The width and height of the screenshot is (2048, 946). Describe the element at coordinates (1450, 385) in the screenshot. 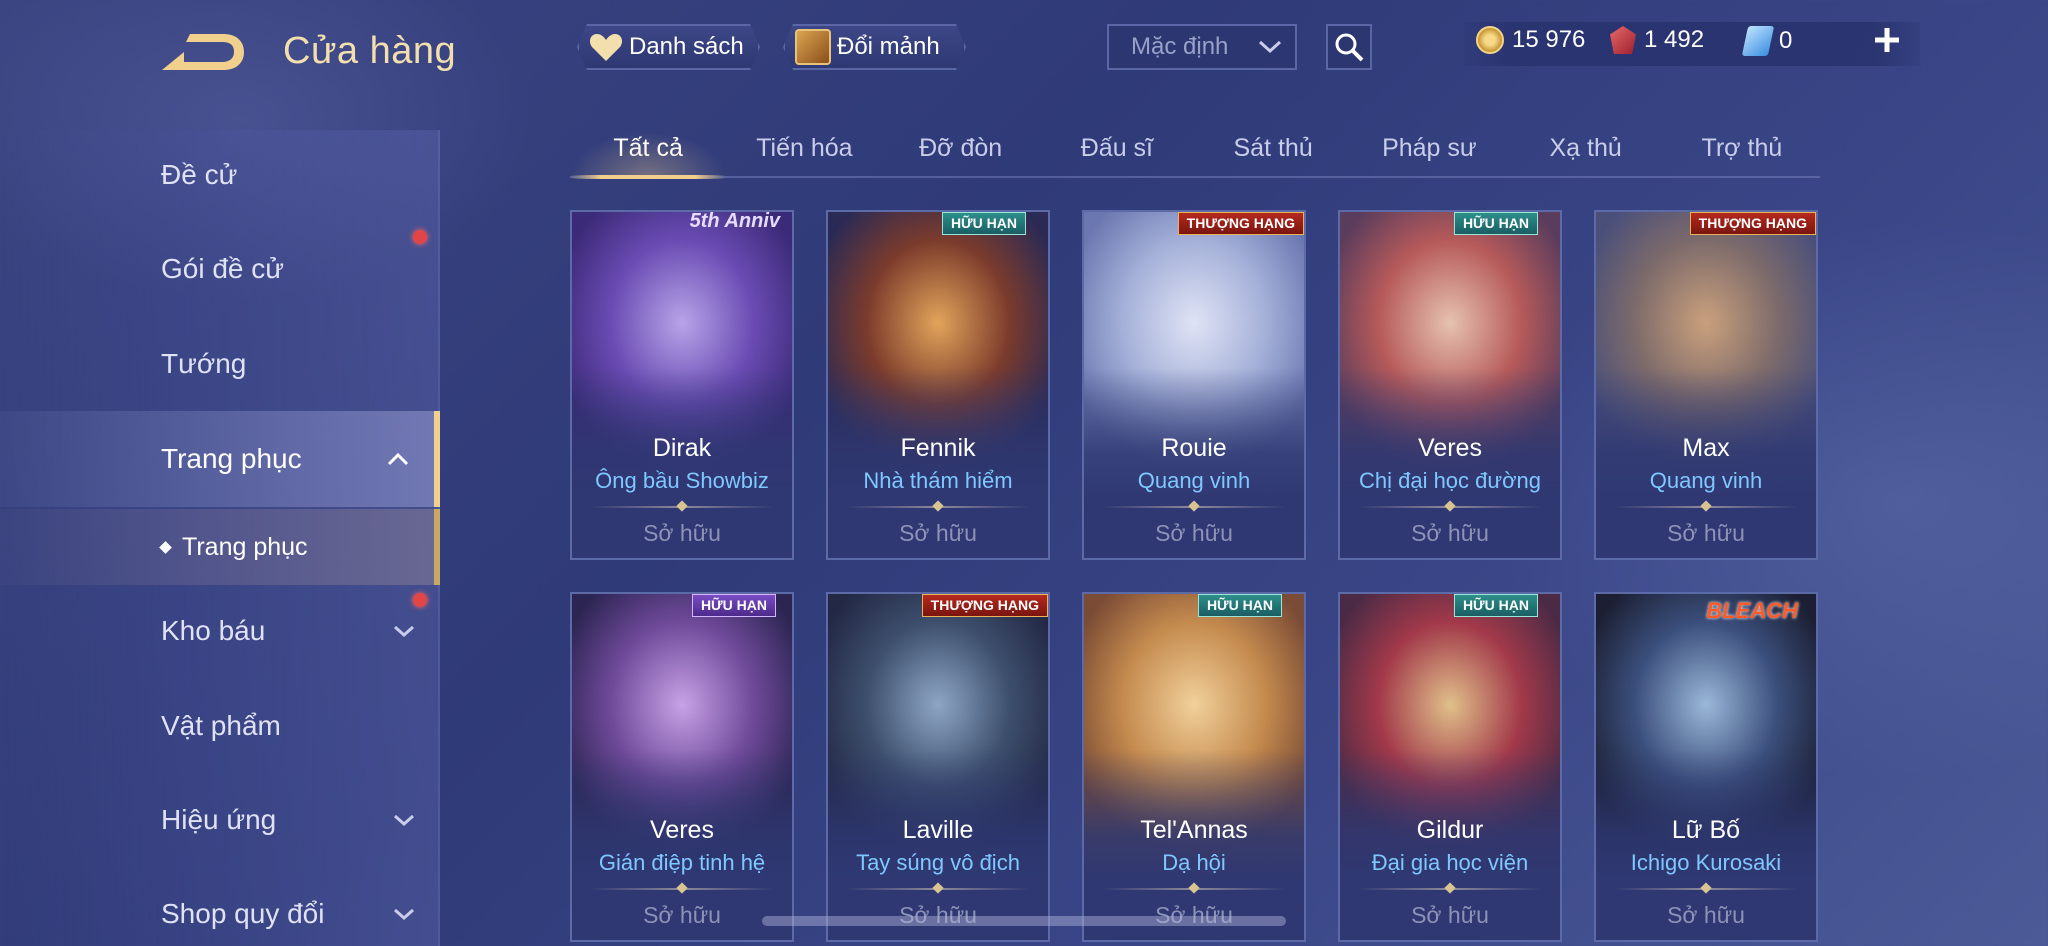

I see `skin-card: HỮU HẠN Veres Chị đại học đường Sở hữu` at that location.